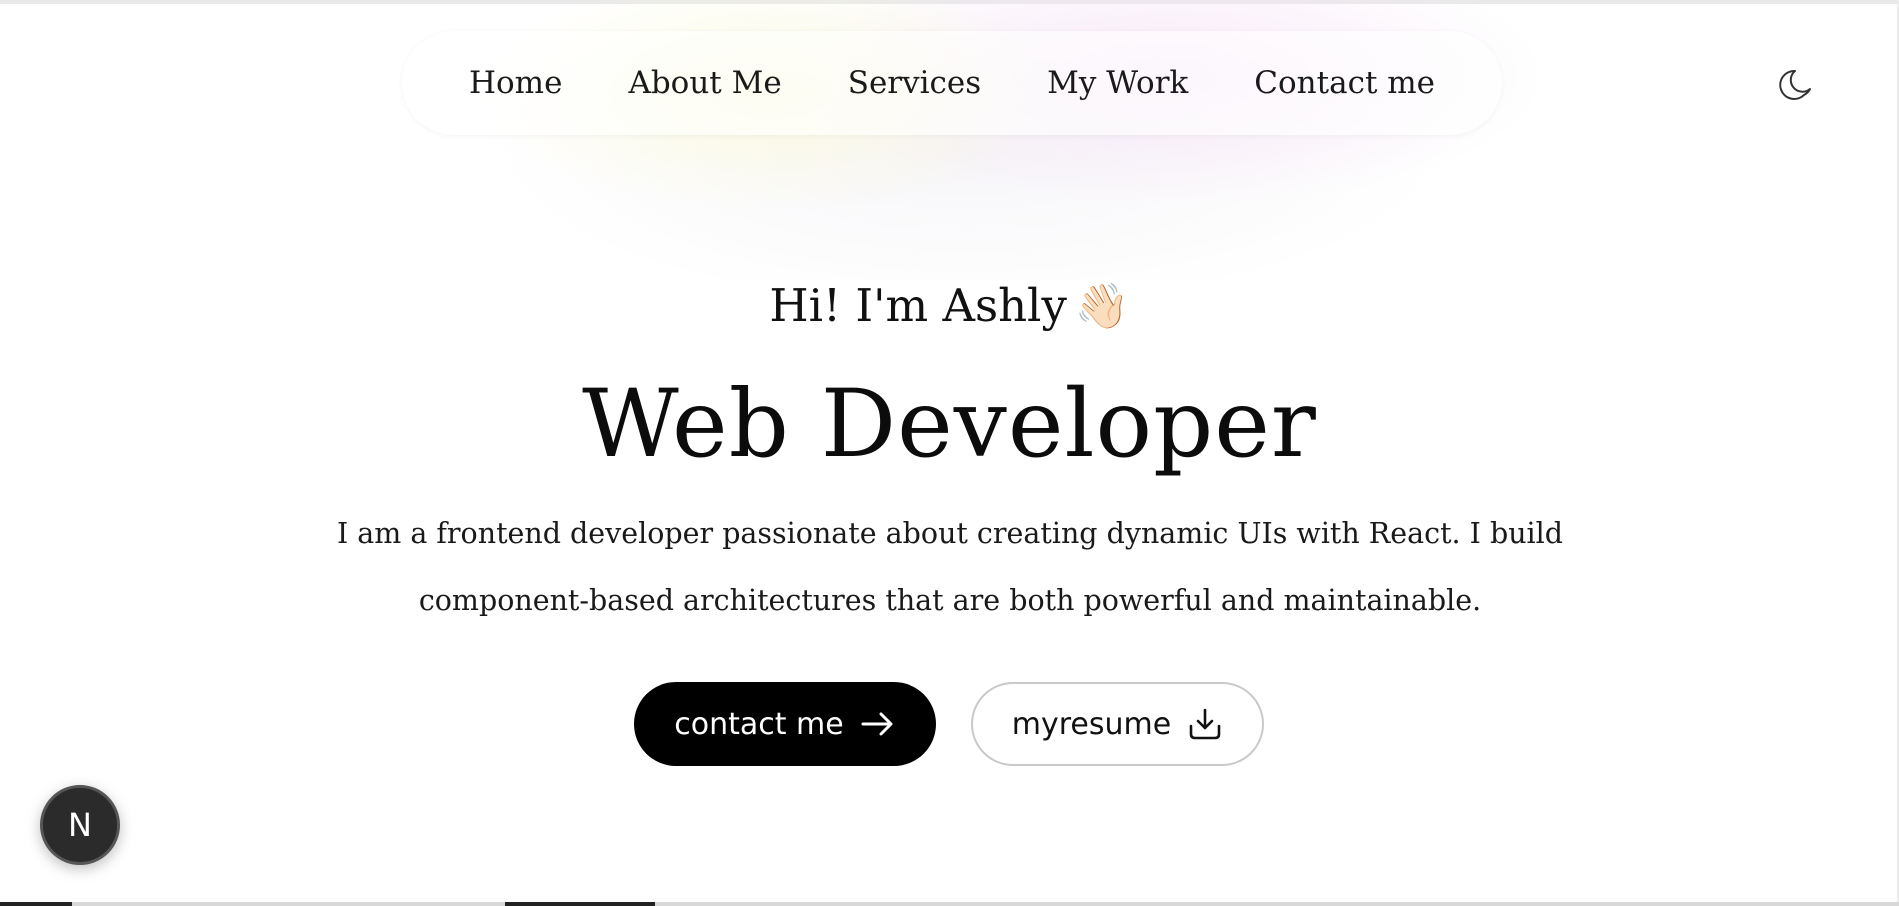 The height and width of the screenshot is (906, 1899). I want to click on nav-item-contact-me: Contact me, so click(1344, 83).